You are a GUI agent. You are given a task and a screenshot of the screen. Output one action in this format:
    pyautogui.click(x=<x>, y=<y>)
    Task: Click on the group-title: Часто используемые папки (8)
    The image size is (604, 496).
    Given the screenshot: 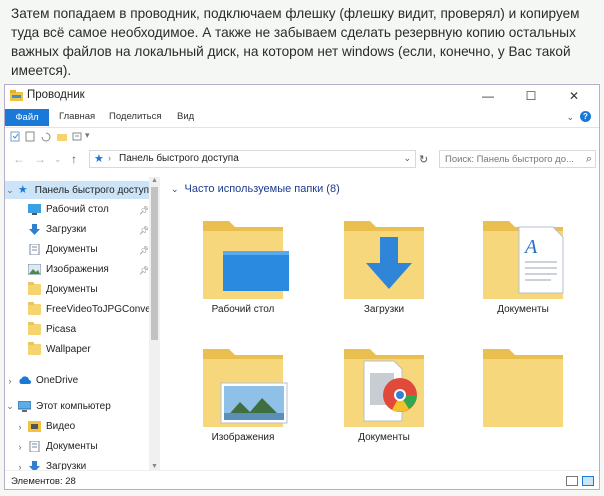 What is the action you would take?
    pyautogui.click(x=262, y=189)
    